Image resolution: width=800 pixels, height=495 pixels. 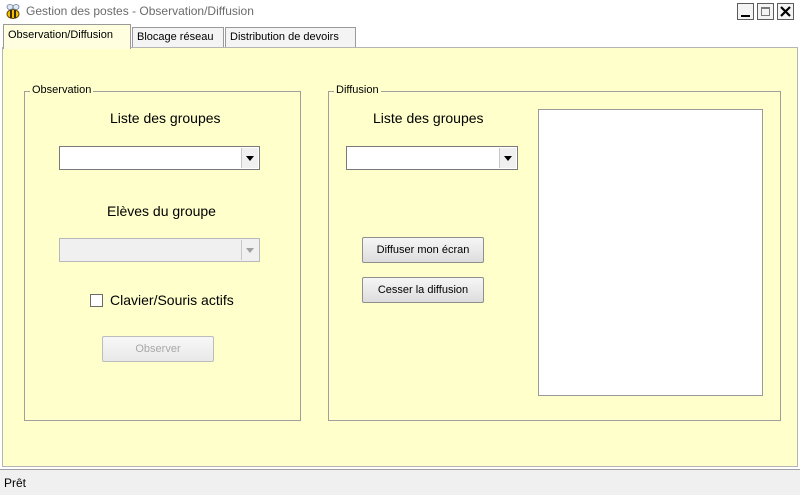 I want to click on maximize-button, so click(x=765, y=11).